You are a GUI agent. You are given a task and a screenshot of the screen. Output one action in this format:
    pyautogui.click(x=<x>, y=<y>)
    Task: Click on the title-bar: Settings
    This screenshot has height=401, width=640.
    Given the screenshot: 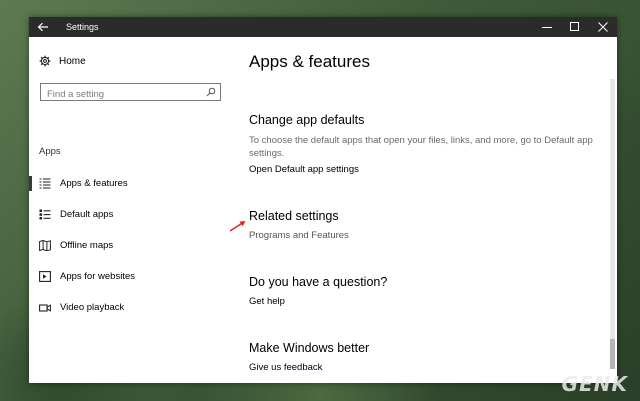 What is the action you would take?
    pyautogui.click(x=323, y=27)
    